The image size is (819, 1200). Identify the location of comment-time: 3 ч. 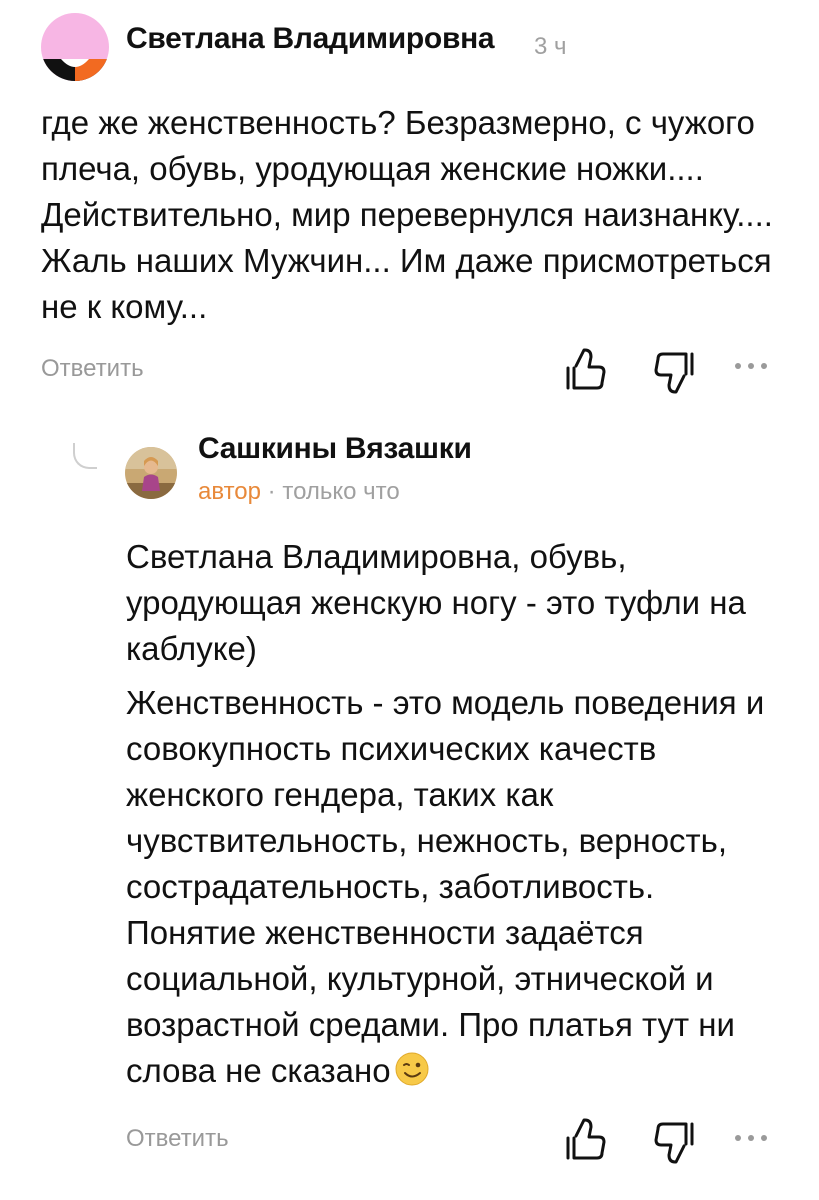
(550, 46).